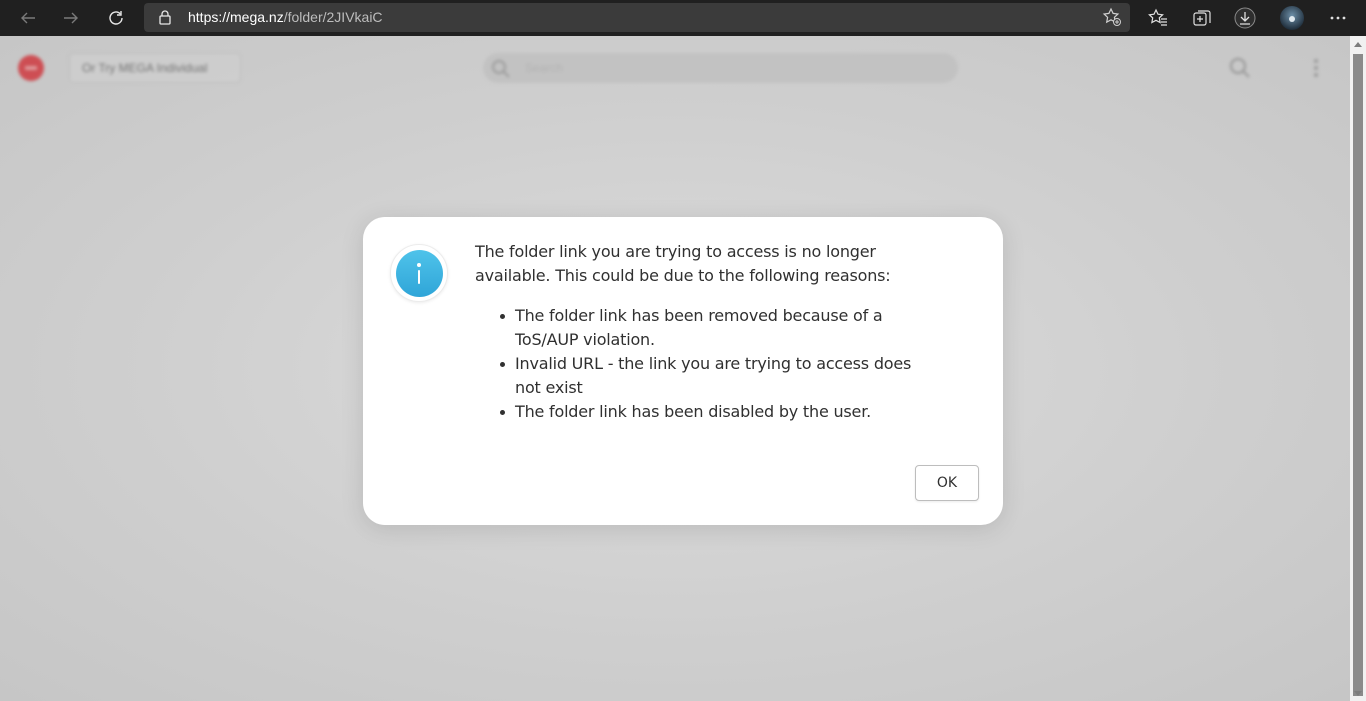 The width and height of the screenshot is (1366, 701). What do you see at coordinates (71, 18) in the screenshot?
I see `forward-icon` at bounding box center [71, 18].